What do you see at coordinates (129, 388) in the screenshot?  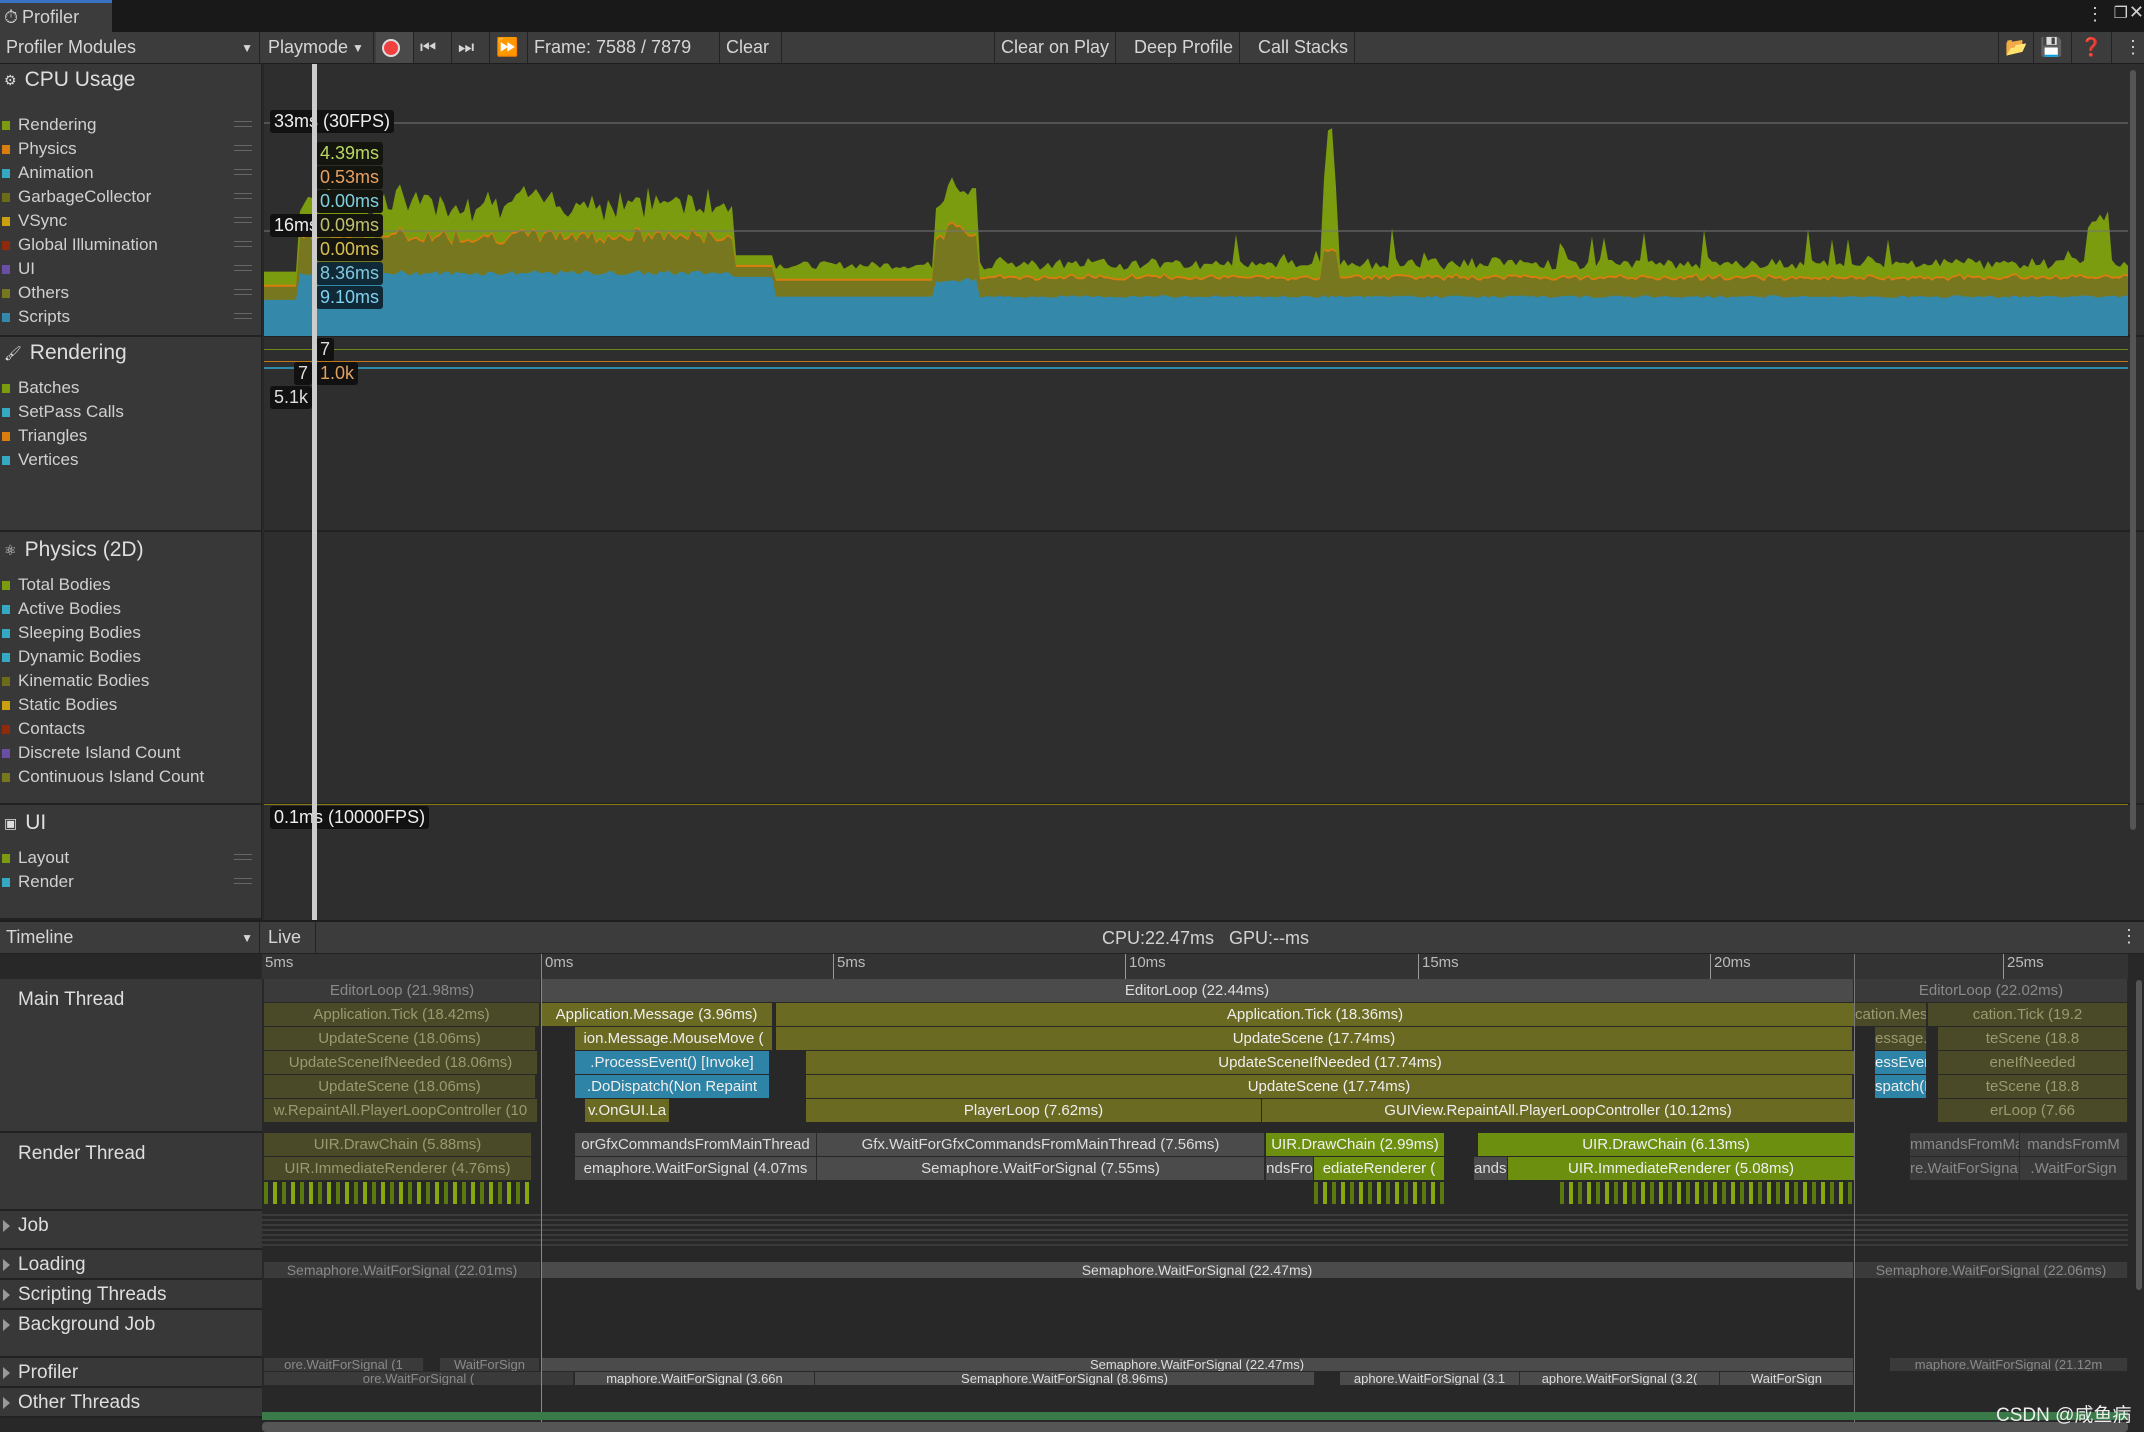 I see `legend-item-batches: Batches` at bounding box center [129, 388].